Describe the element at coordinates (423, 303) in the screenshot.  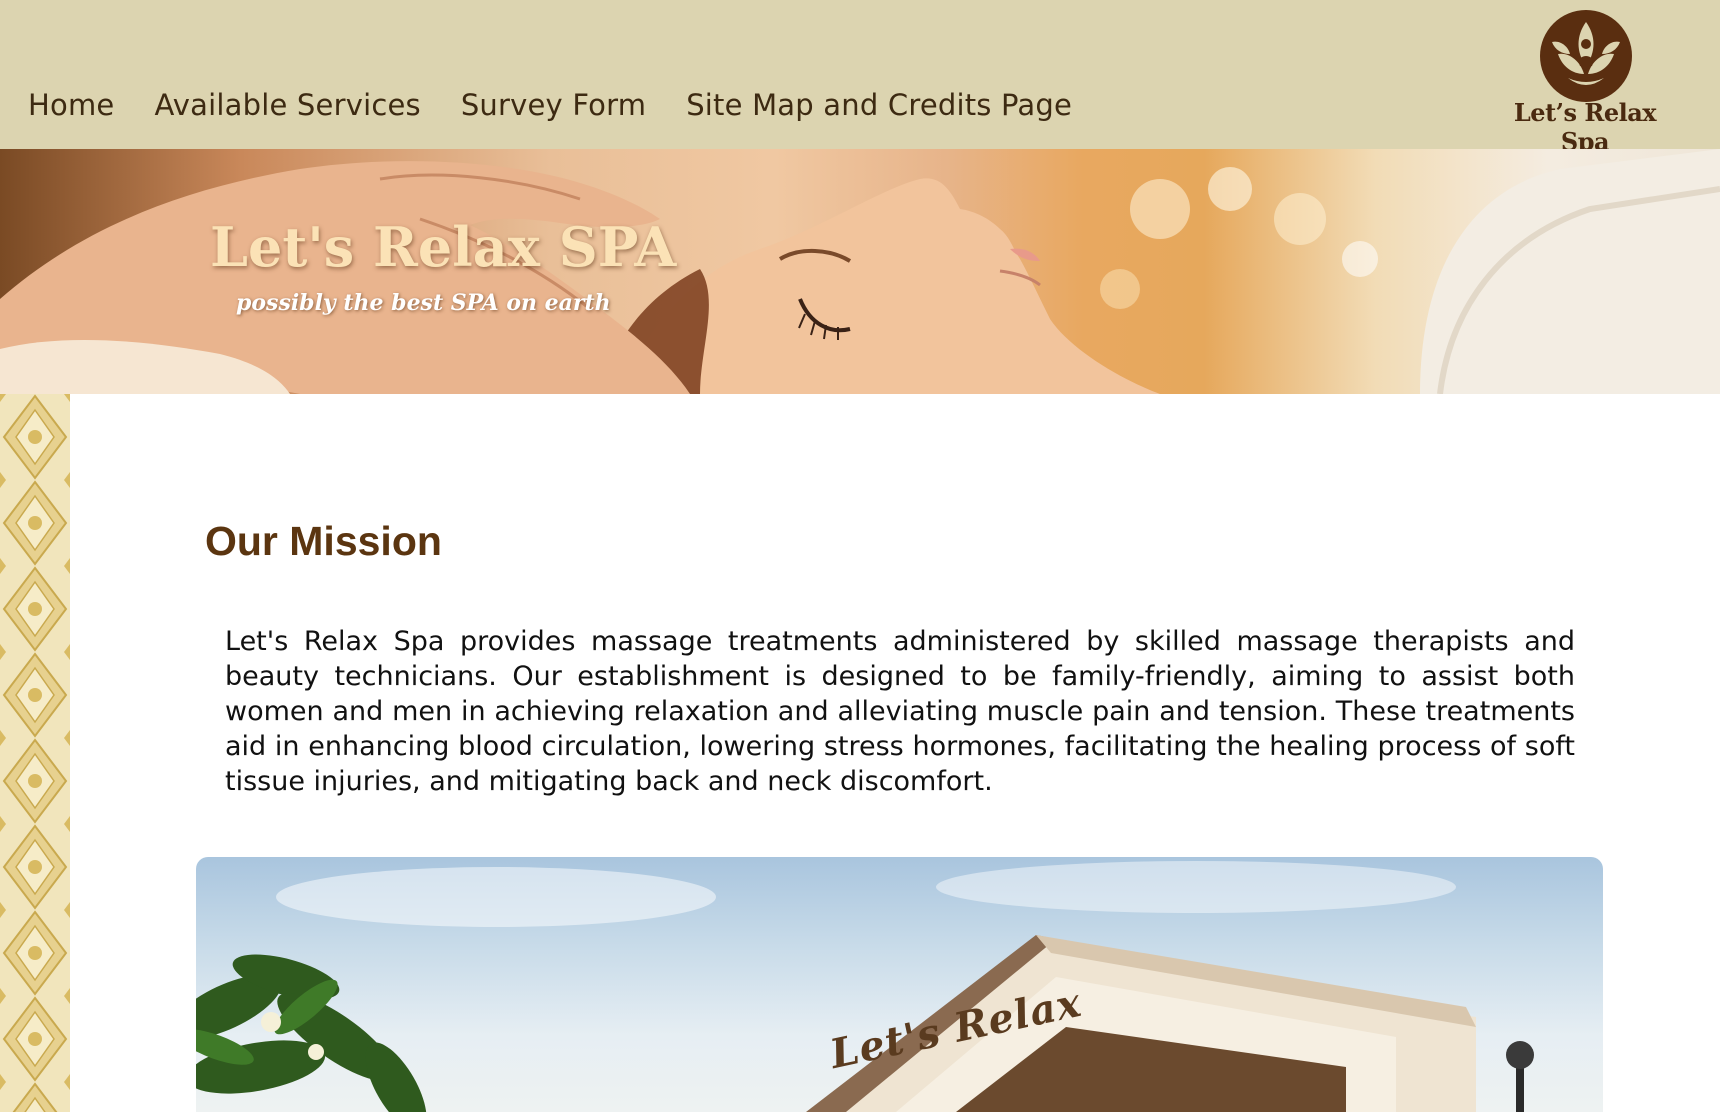
I see `hero-subtitle: possibly the best SPA on earth` at that location.